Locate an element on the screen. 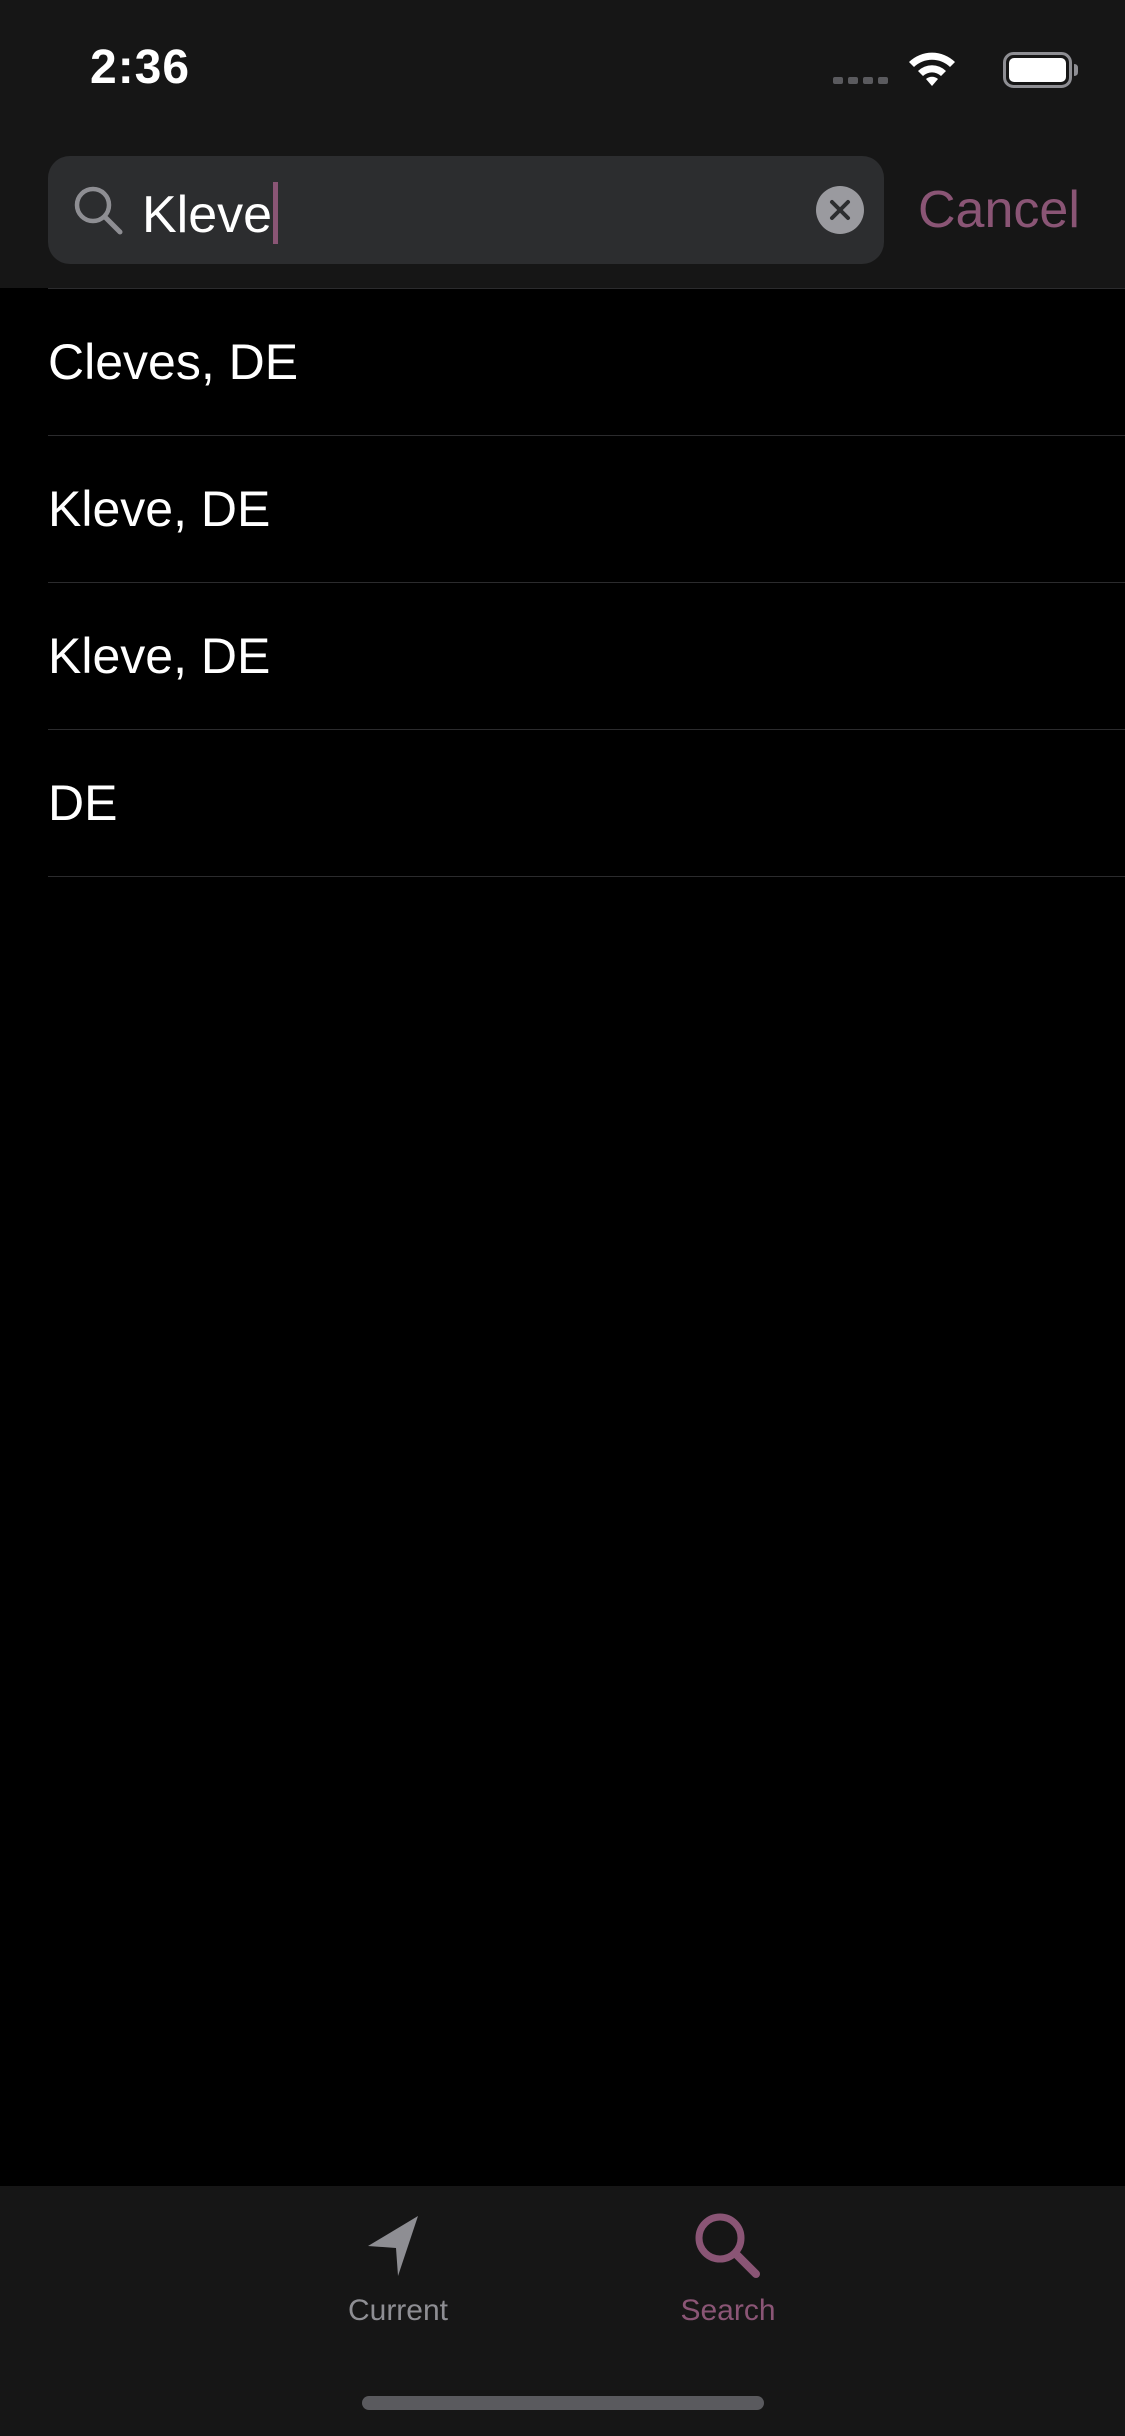  wifi-icon is located at coordinates (932, 69).